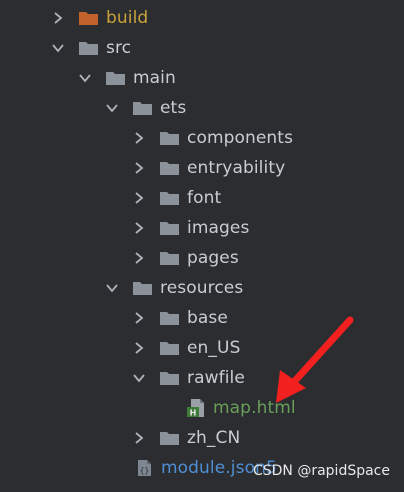 This screenshot has width=404, height=492. I want to click on tree-item-map-html: H map.html, so click(202, 408).